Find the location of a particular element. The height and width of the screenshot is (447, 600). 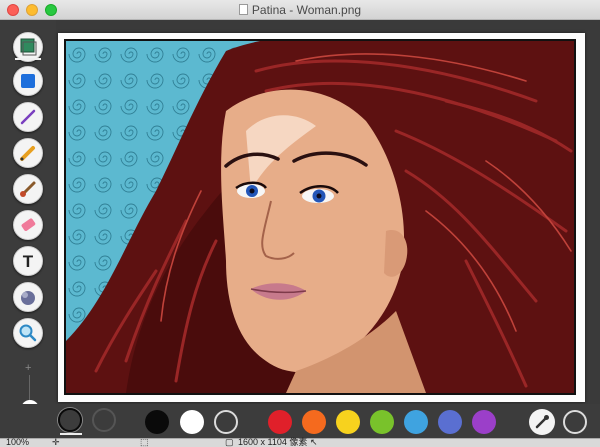

swatch-blue is located at coordinates (416, 422).